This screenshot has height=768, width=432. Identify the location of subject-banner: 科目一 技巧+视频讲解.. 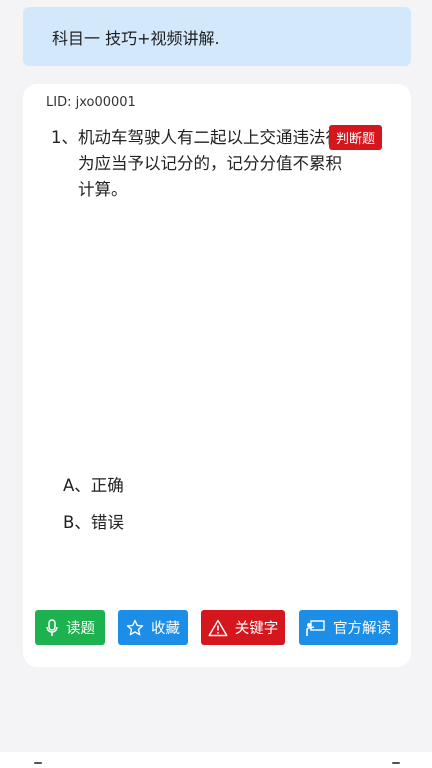
(217, 36).